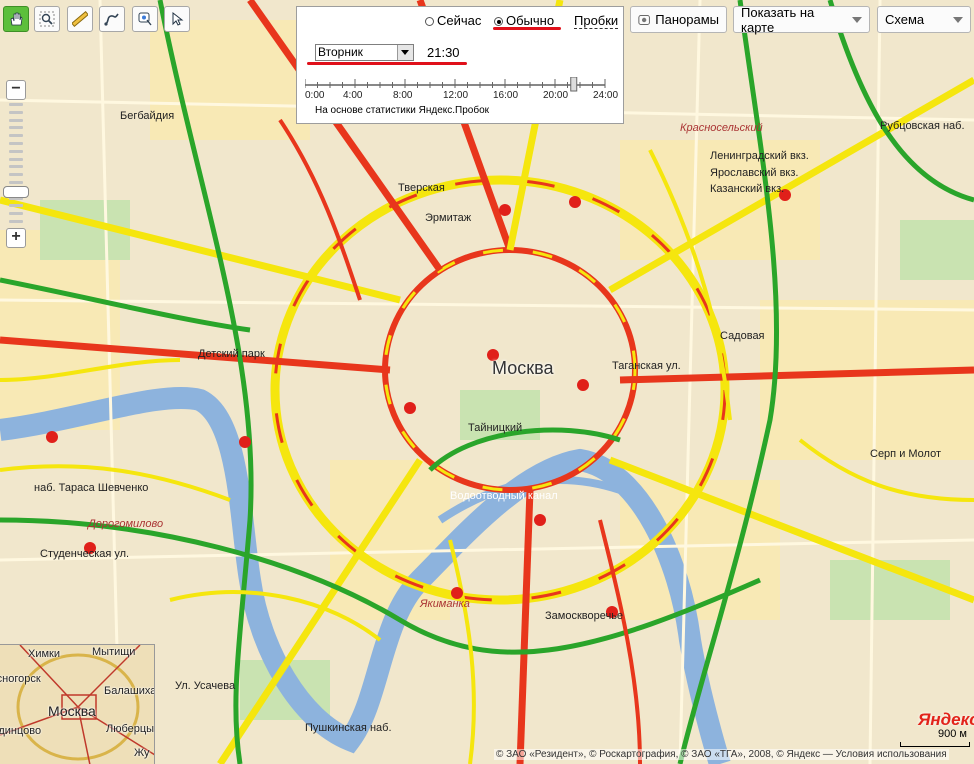 Image resolution: width=974 pixels, height=764 pixels. I want to click on radio-usual, so click(498, 22).